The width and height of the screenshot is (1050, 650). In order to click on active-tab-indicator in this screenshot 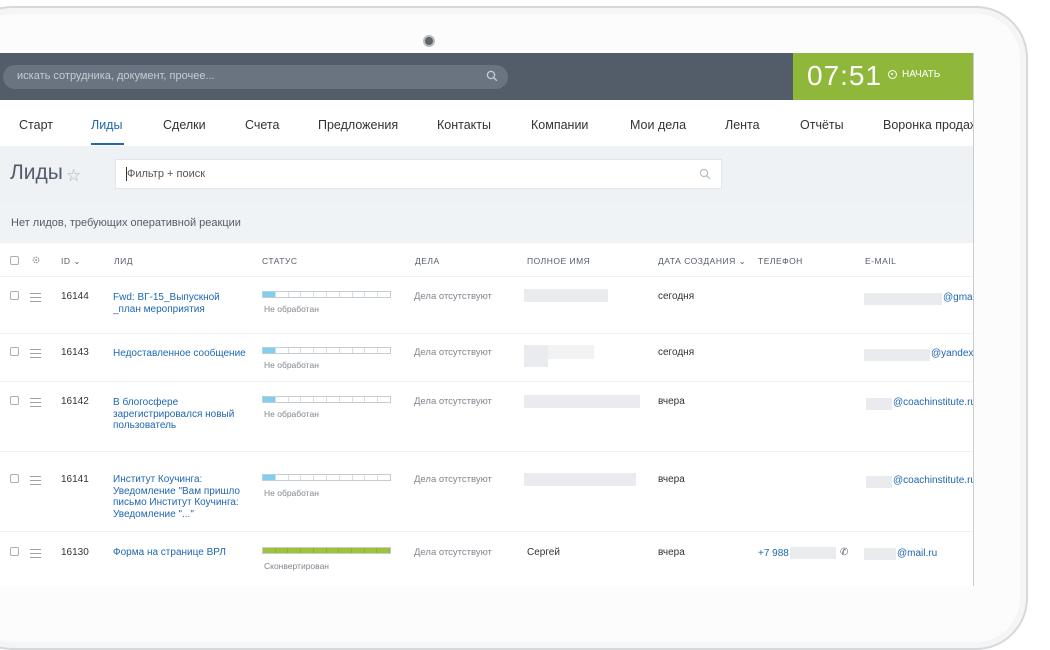, I will do `click(107, 144)`.